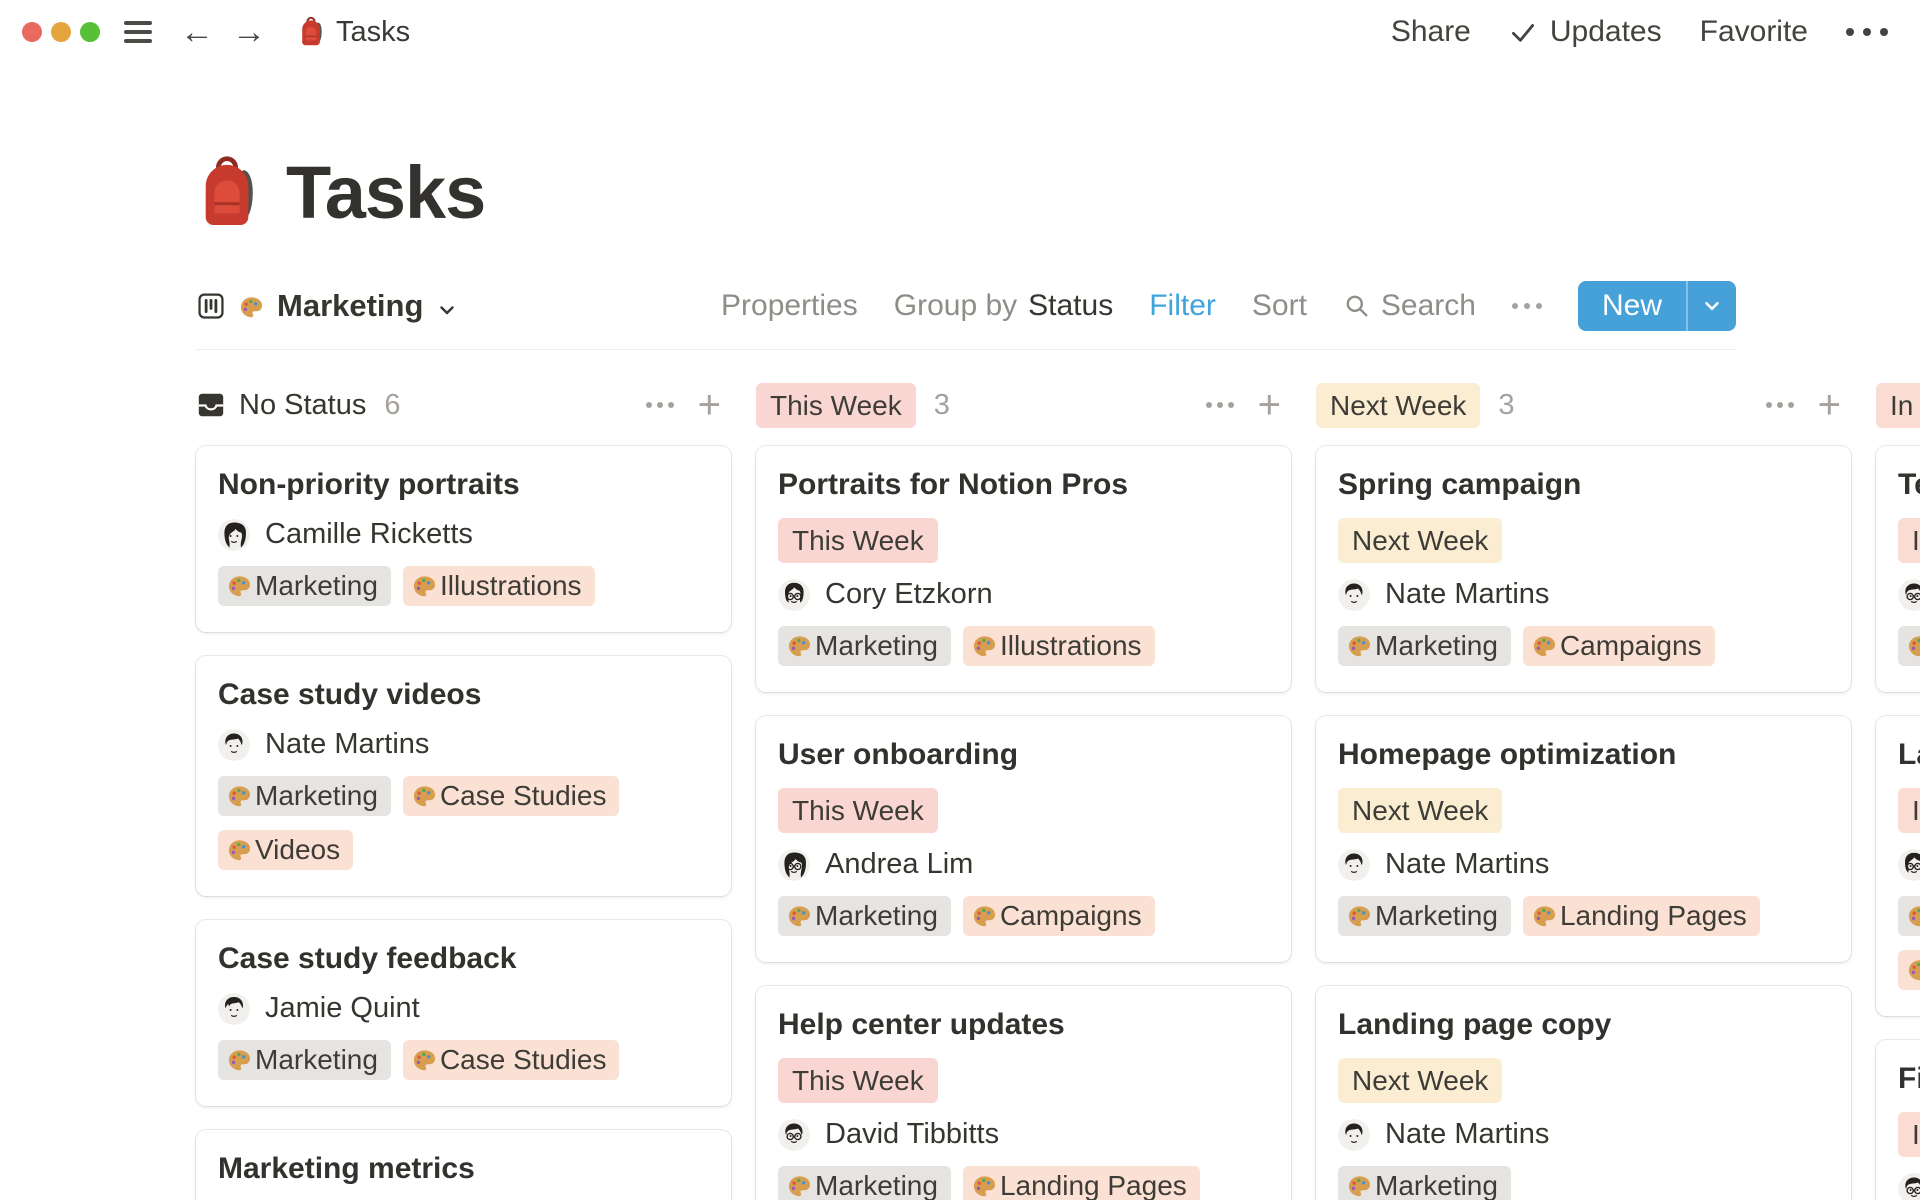  What do you see at coordinates (1909, 1186) in the screenshot?
I see `card-person: D` at bounding box center [1909, 1186].